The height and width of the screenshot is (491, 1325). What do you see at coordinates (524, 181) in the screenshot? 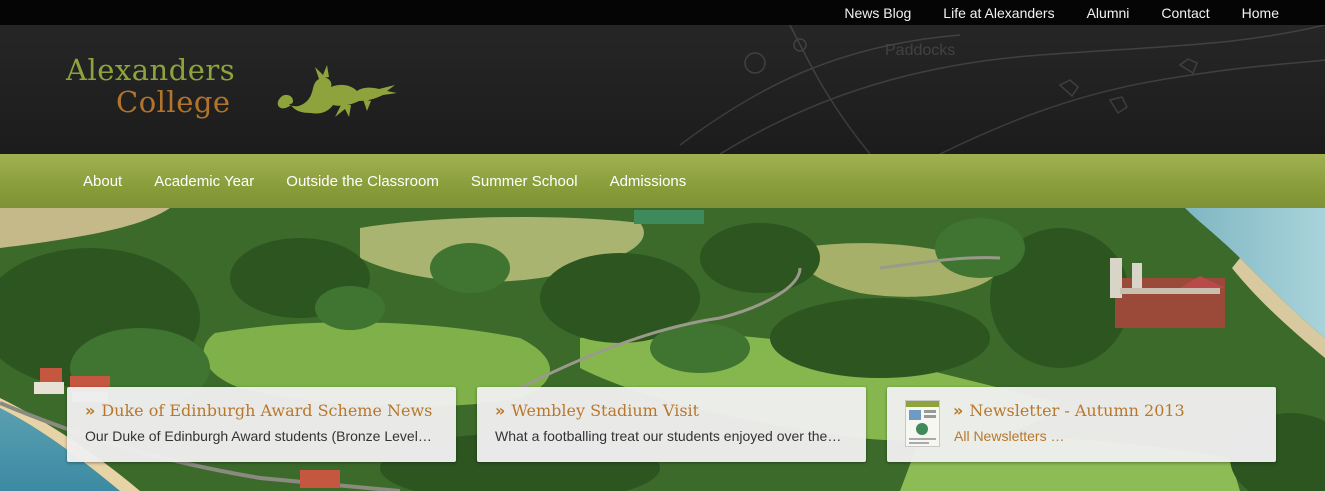
I see `nav-summer-school: Summer School` at bounding box center [524, 181].